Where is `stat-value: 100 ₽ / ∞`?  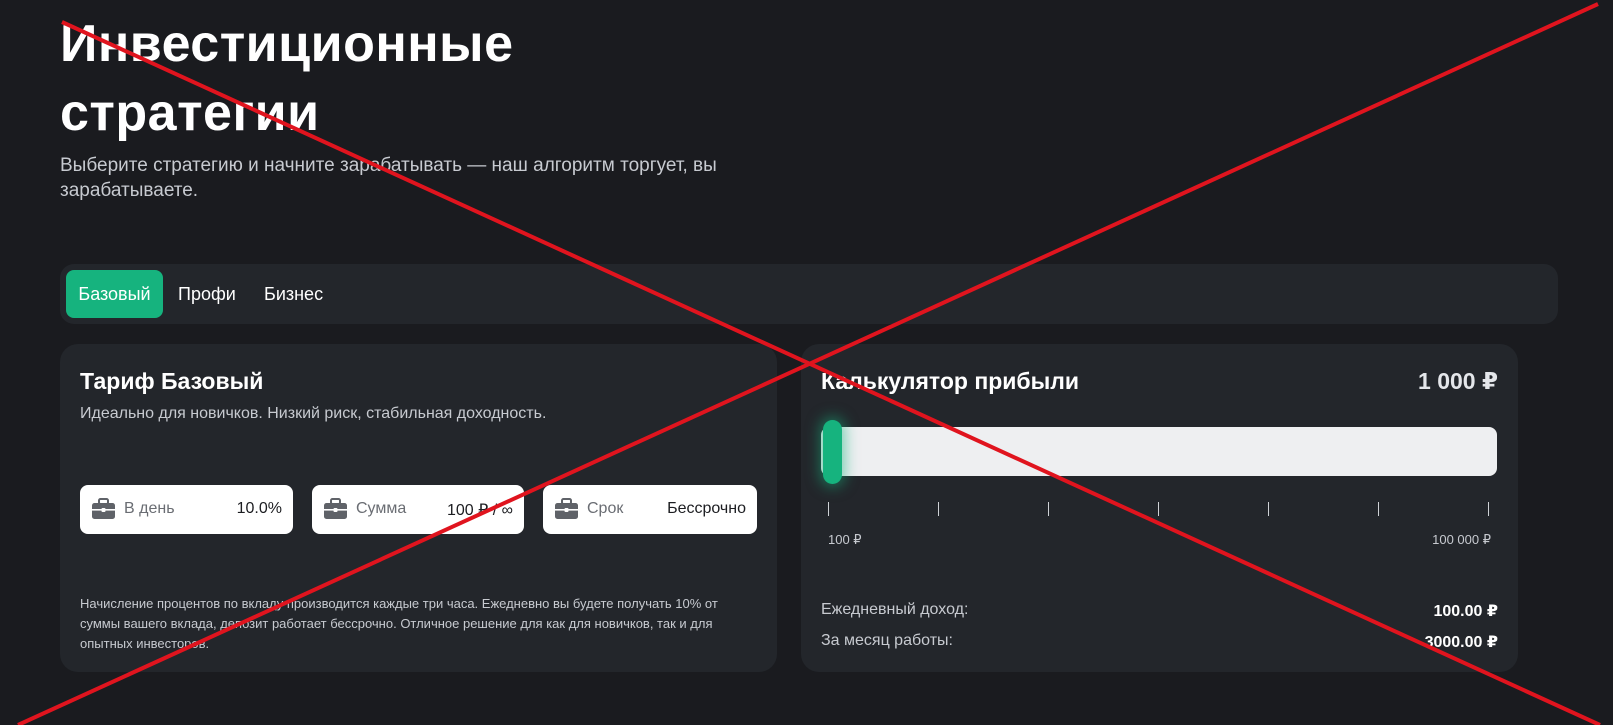 stat-value: 100 ₽ / ∞ is located at coordinates (479, 510).